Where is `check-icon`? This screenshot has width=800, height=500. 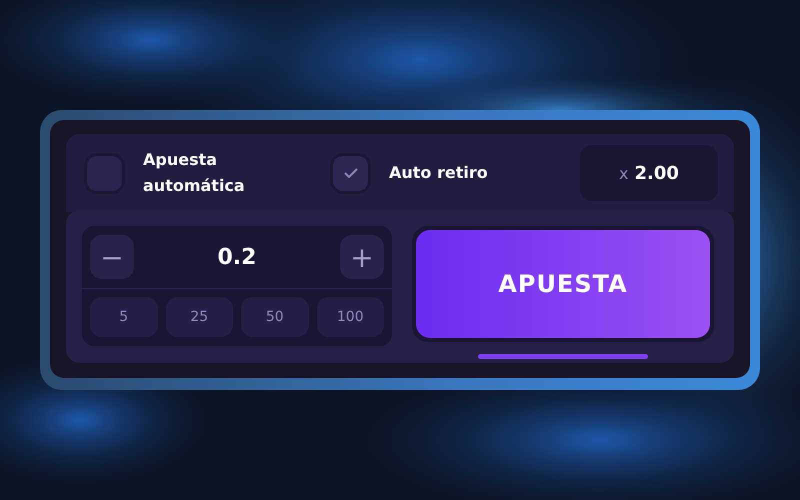
check-icon is located at coordinates (351, 173).